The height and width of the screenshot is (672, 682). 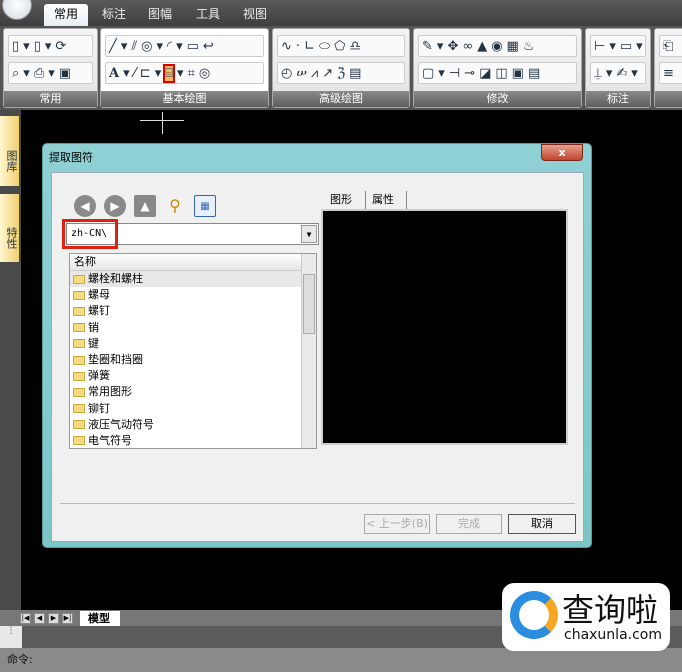 I want to click on circle-icon: ◎, so click(x=146, y=46).